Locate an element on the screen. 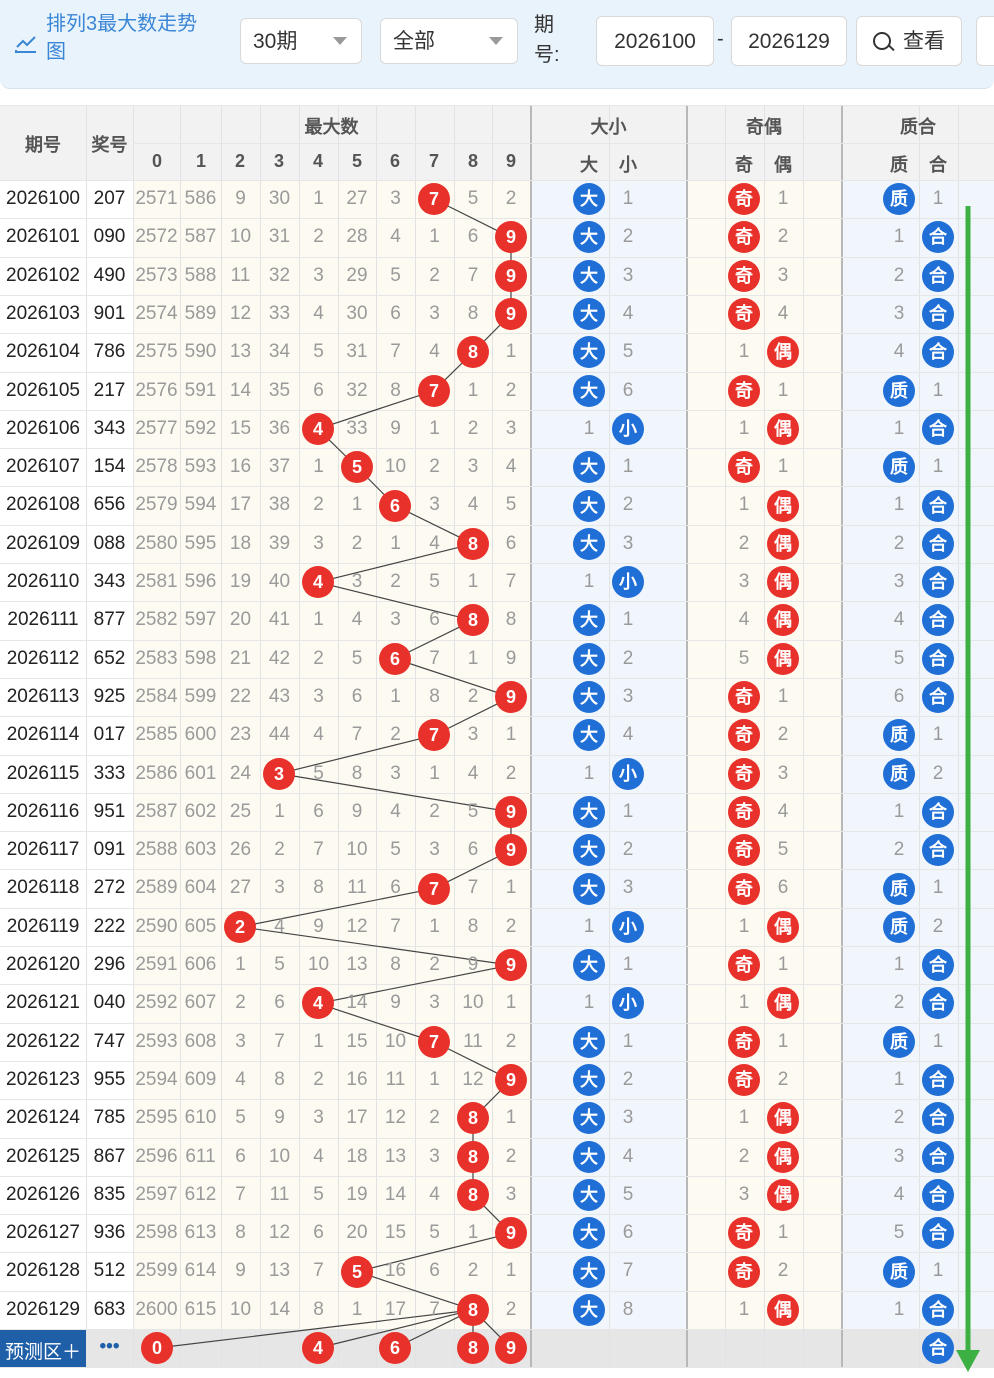  prediction-ball: 6 is located at coordinates (395, 1348).